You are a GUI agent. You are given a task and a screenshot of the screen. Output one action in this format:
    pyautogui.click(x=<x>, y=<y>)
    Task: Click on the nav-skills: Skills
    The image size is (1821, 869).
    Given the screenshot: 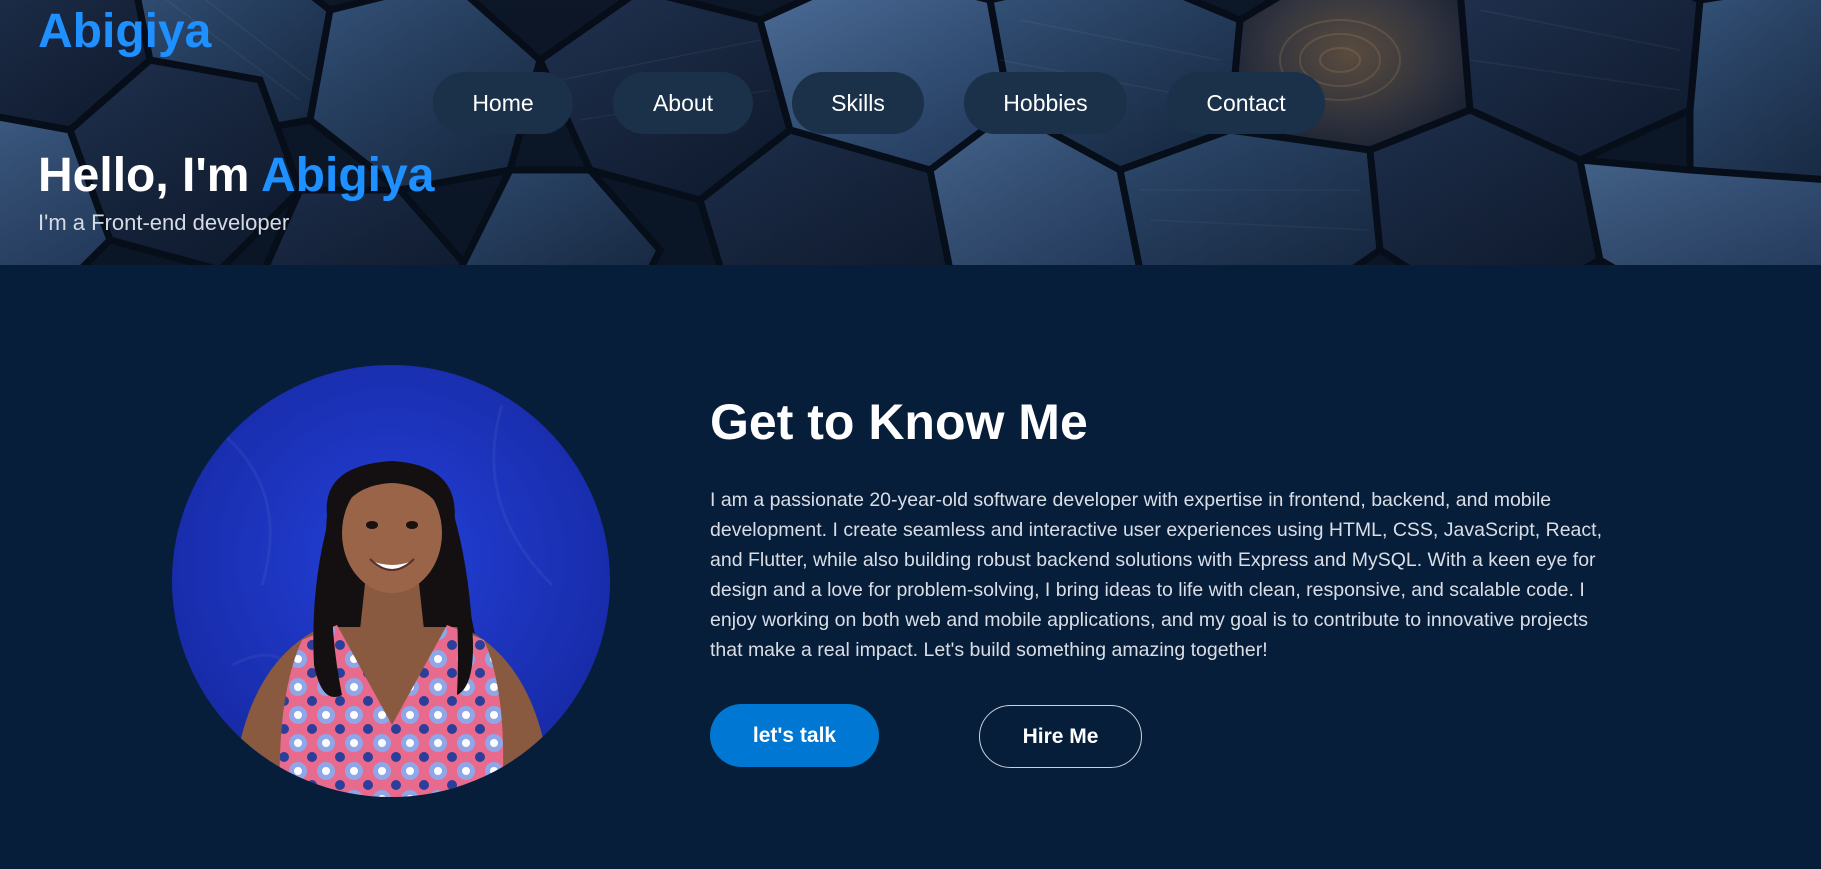 What is the action you would take?
    pyautogui.click(x=858, y=103)
    